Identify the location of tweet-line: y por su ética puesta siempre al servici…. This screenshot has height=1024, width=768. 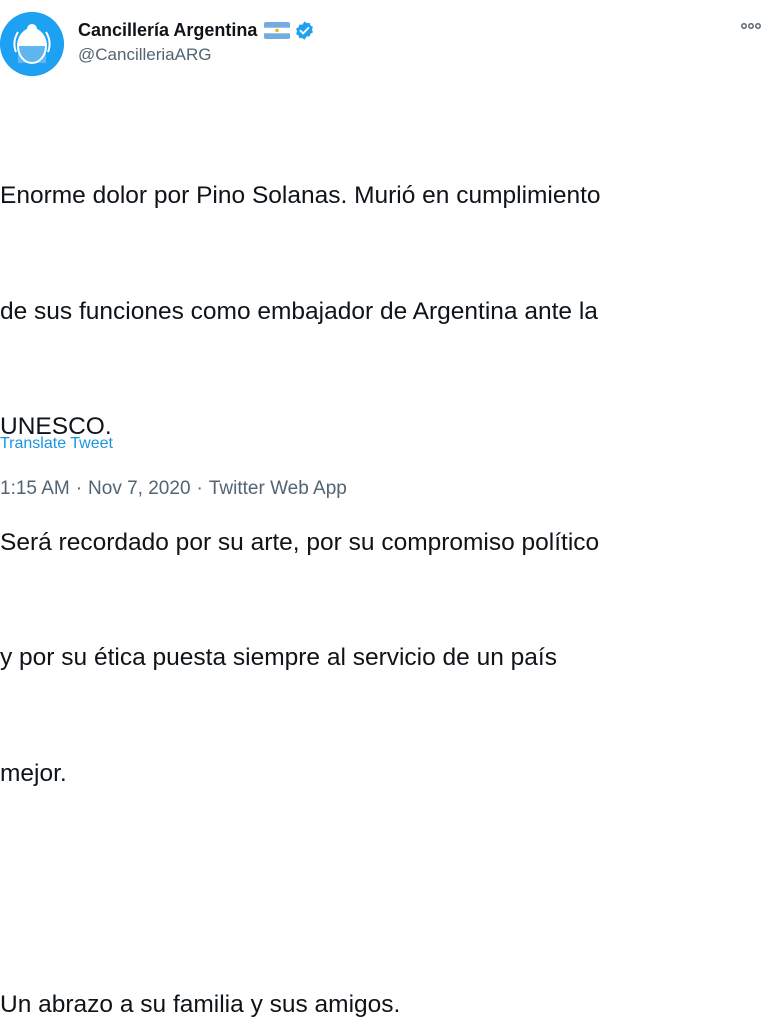
(384, 658).